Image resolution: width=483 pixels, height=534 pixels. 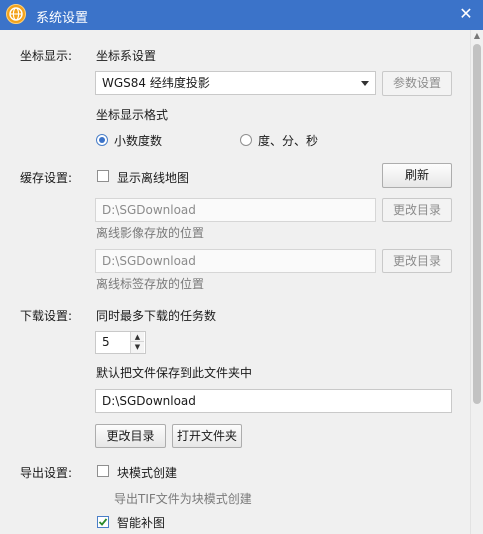 What do you see at coordinates (466, 14) in the screenshot?
I see `close-icon: ✕` at bounding box center [466, 14].